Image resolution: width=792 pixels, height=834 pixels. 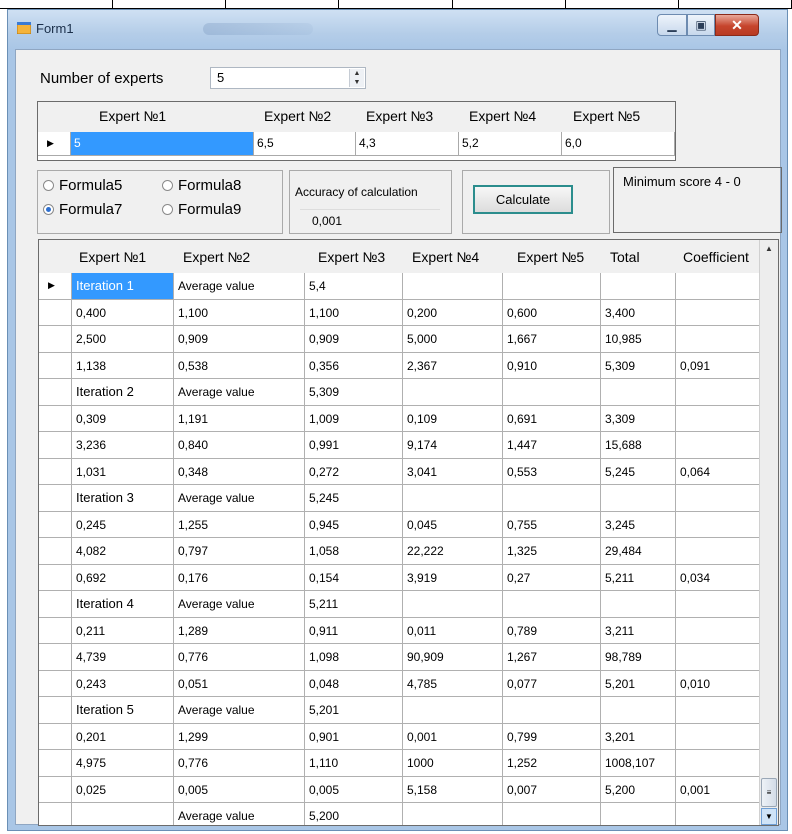 I want to click on table-cell: Iteration 3, so click(x=123, y=498).